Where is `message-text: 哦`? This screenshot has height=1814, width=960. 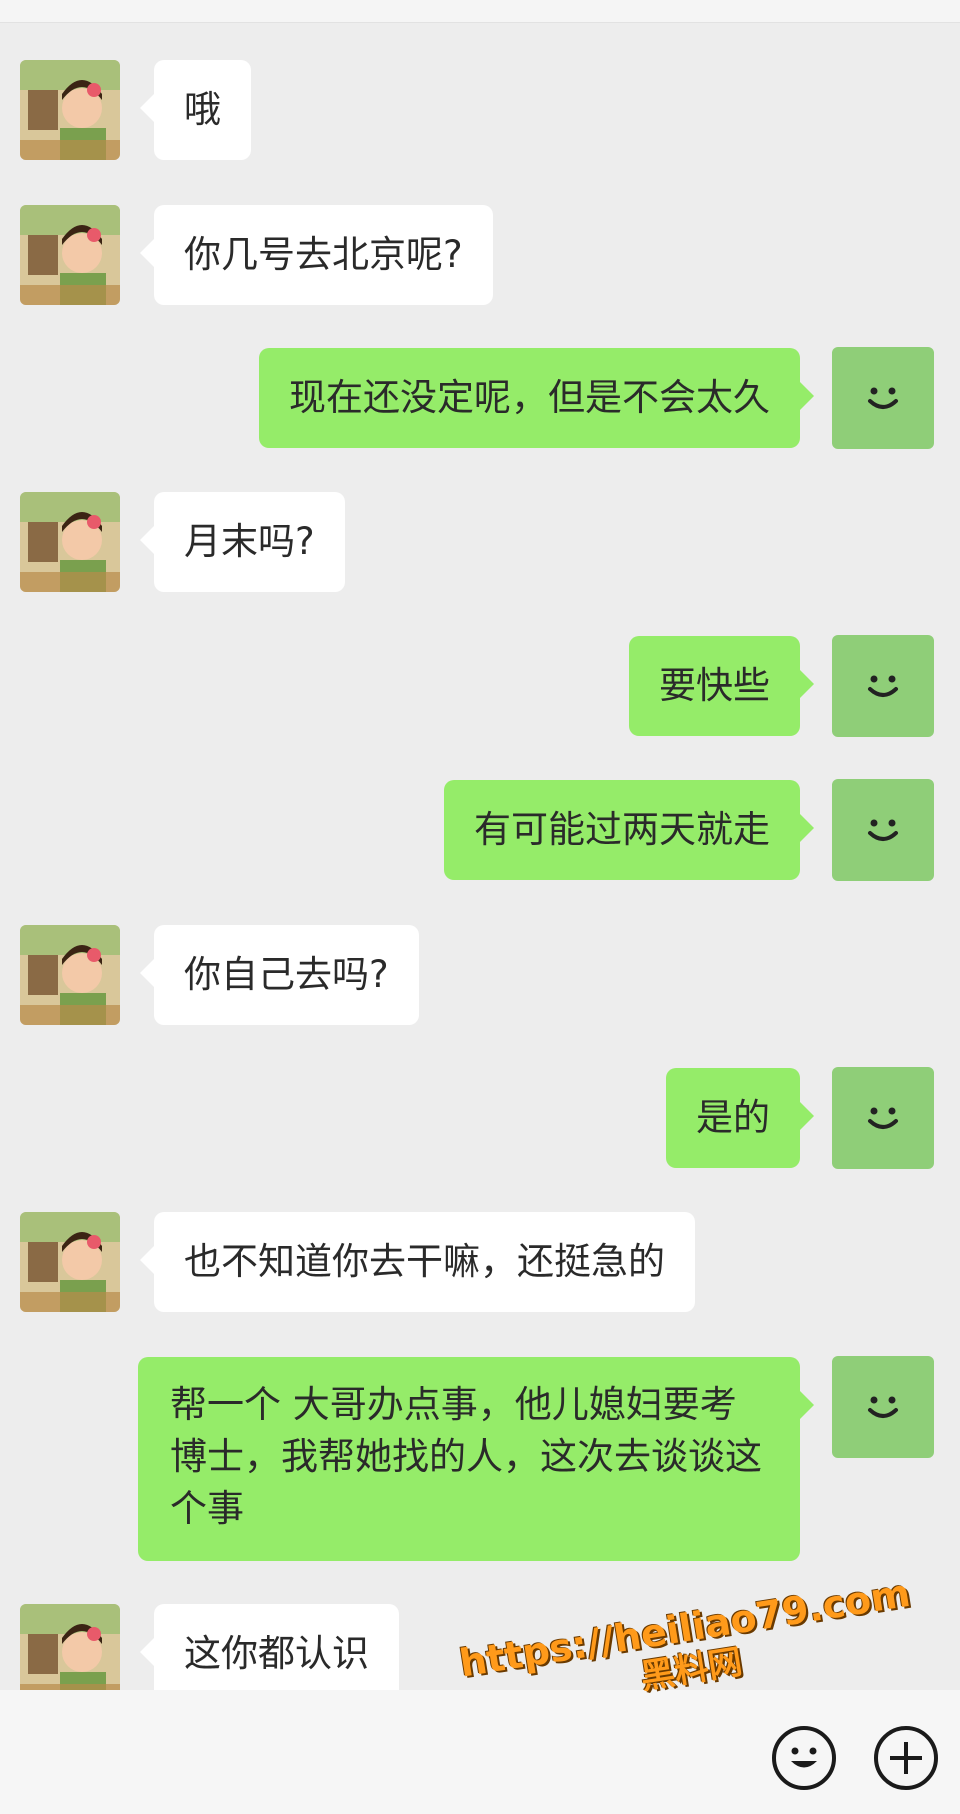 message-text: 哦 is located at coordinates (202, 109).